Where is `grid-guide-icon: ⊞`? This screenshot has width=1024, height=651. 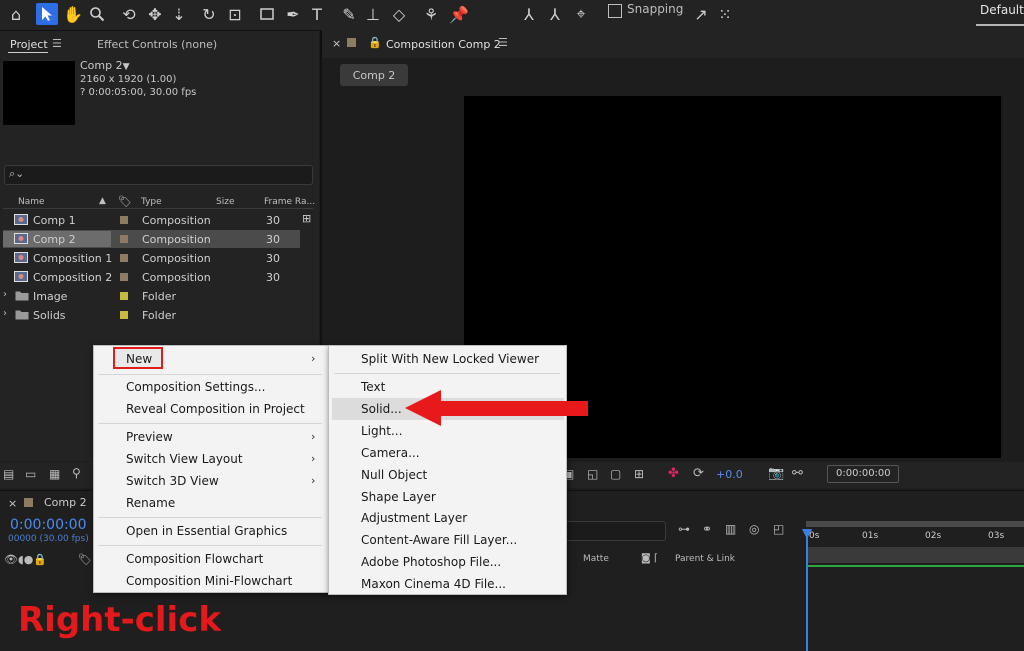
grid-guide-icon: ⊞ is located at coordinates (639, 474).